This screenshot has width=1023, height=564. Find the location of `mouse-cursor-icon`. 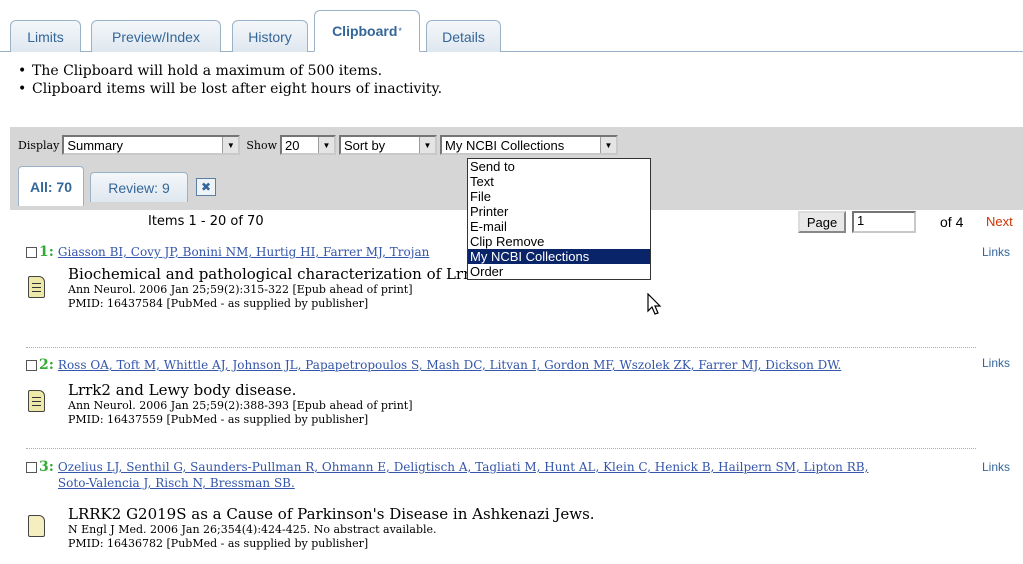

mouse-cursor-icon is located at coordinates (654, 304).